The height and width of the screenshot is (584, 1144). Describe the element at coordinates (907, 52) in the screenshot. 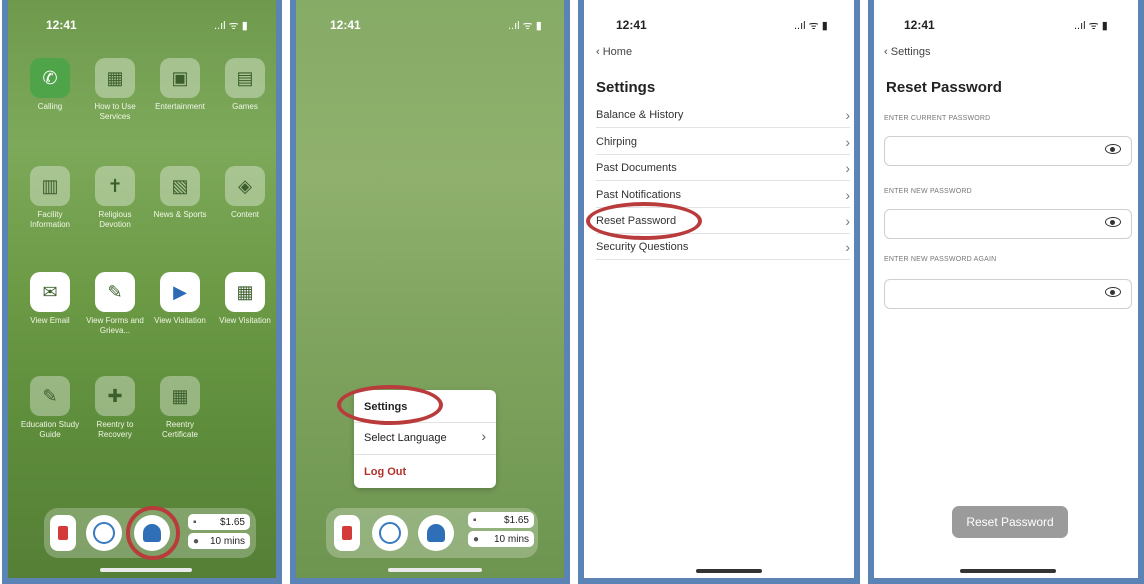

I see `back-button: ‹ Settings` at that location.